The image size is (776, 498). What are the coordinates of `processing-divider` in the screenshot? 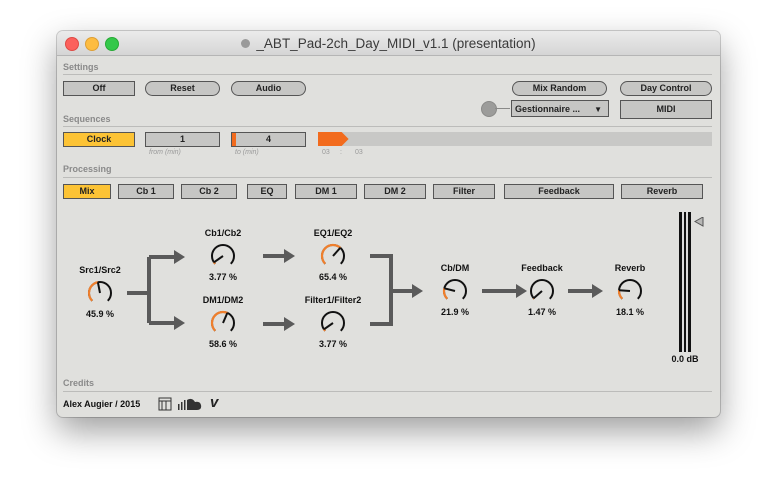 It's located at (387, 177).